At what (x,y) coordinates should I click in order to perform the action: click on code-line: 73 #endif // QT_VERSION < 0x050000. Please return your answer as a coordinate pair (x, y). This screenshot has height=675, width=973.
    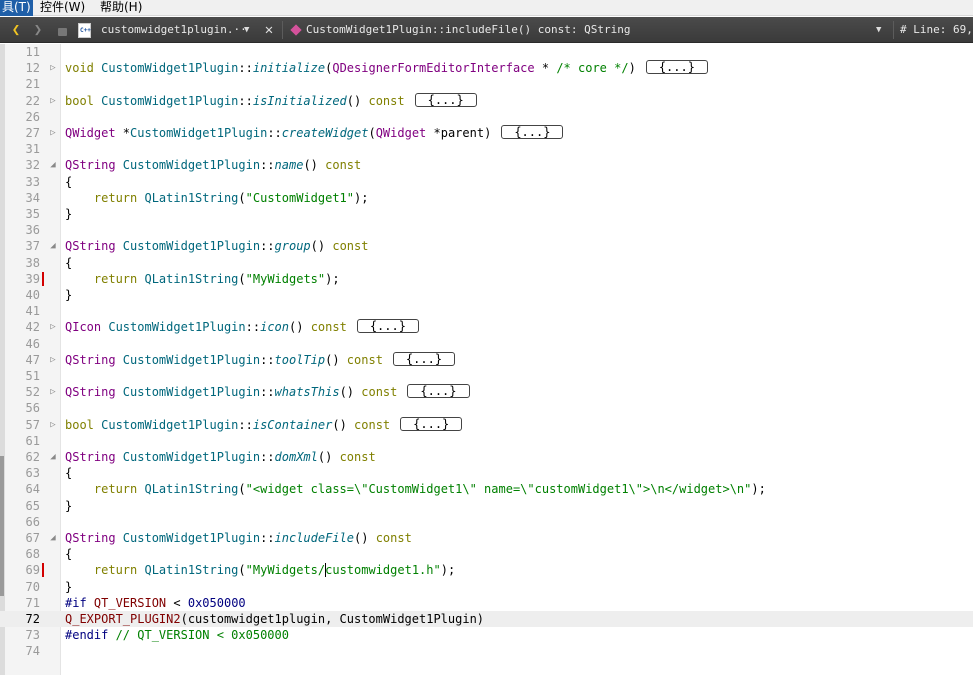
    Looking at the image, I should click on (486, 635).